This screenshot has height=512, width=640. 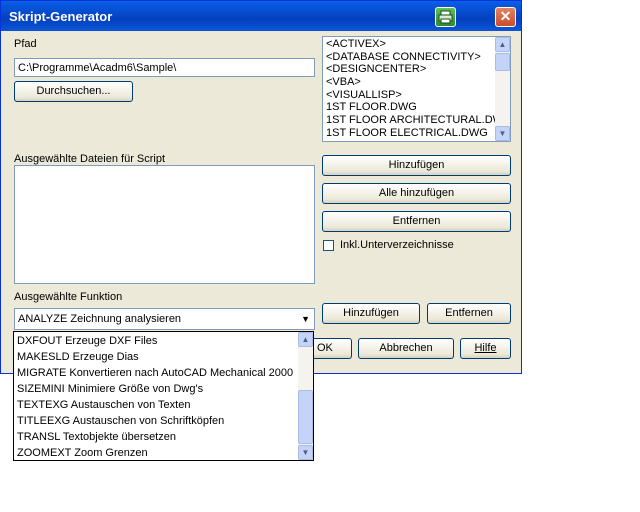 What do you see at coordinates (409, 44) in the screenshot?
I see `list-item: <ACTIVEX>` at bounding box center [409, 44].